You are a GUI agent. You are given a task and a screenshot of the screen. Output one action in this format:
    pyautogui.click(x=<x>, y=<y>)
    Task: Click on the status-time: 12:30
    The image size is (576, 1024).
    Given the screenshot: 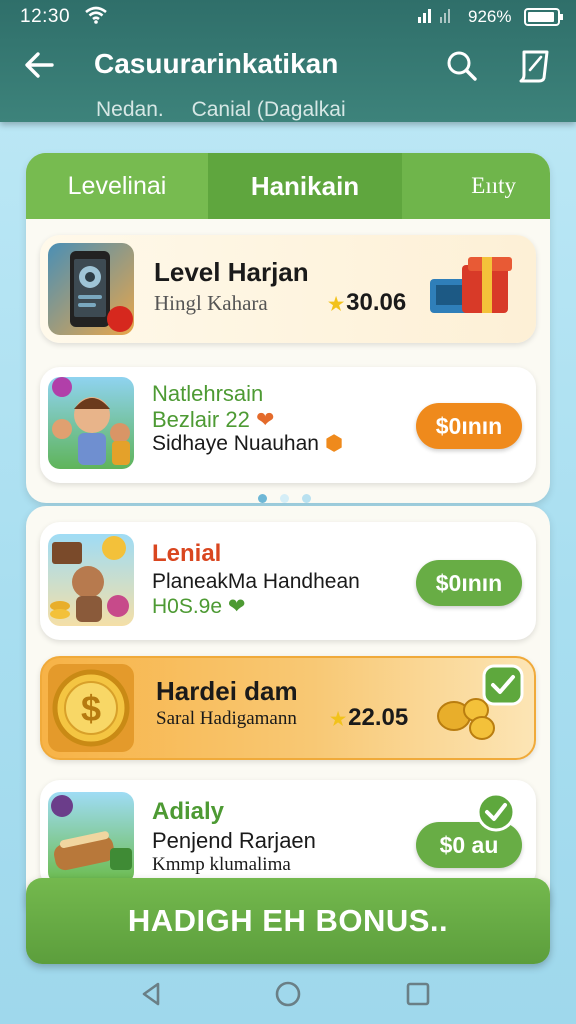 What is the action you would take?
    pyautogui.click(x=45, y=16)
    